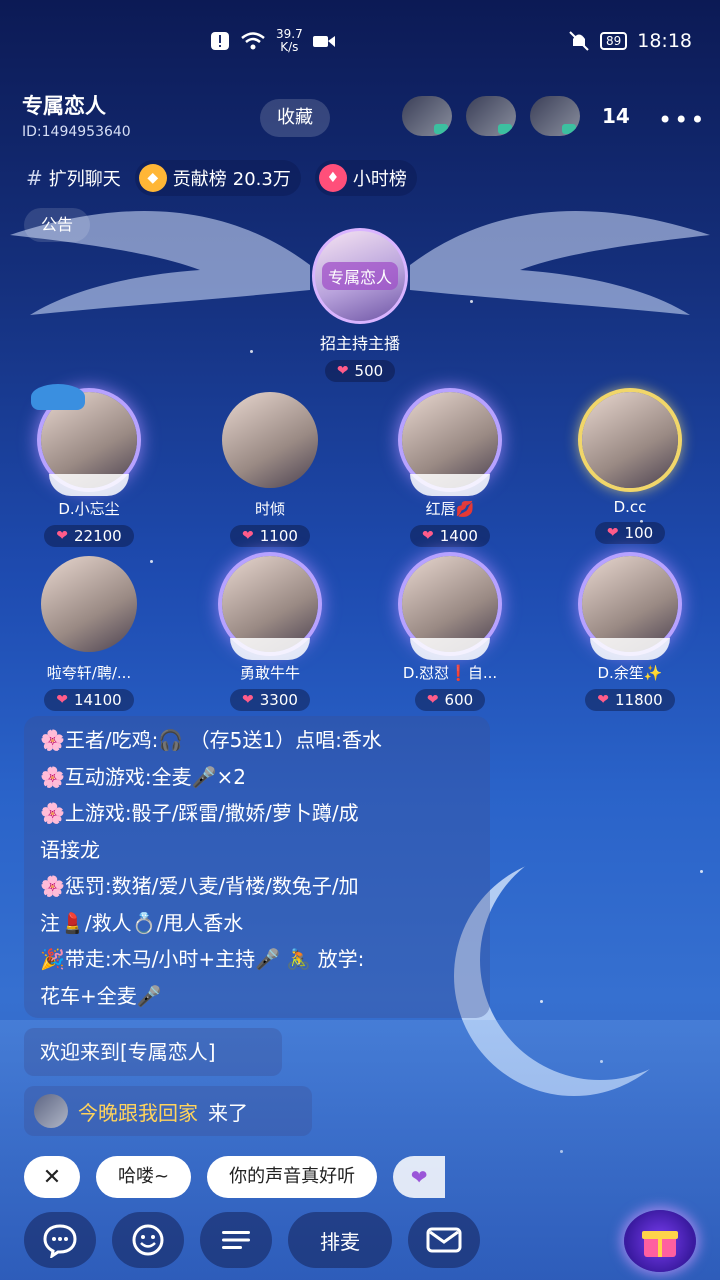 This screenshot has height=1280, width=720. I want to click on mic-seat-2: 时倾 ❤ 1100, so click(270, 469).